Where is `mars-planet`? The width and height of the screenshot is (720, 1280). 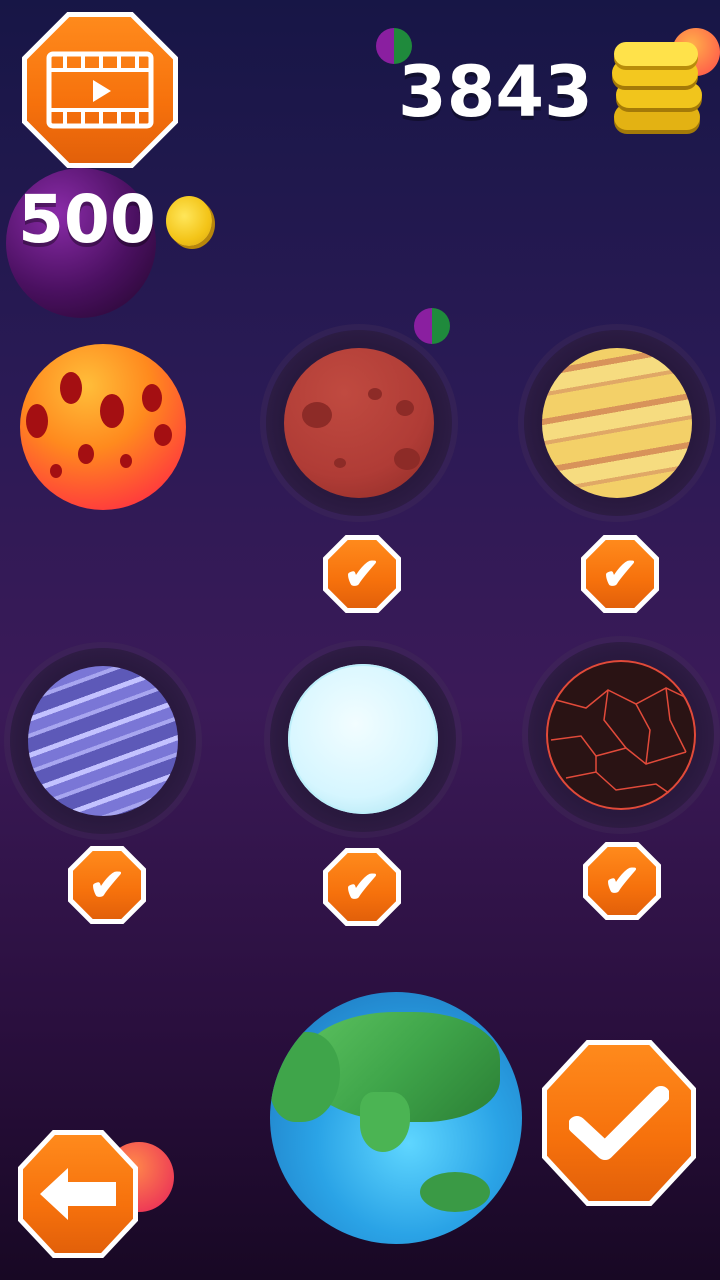
mars-planet is located at coordinates (359, 423).